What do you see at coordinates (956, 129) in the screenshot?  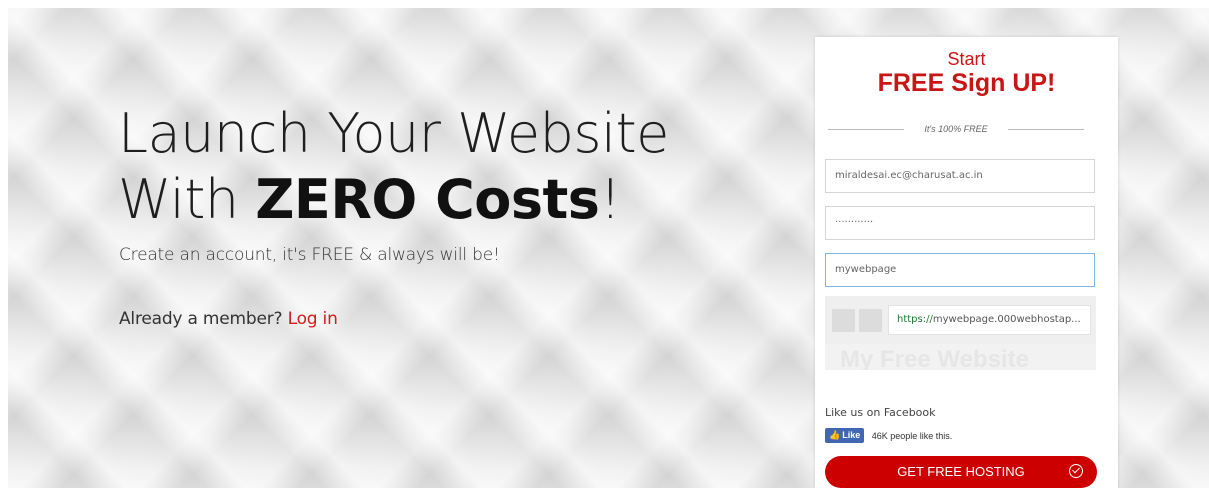 I see `free-divider: It's 100% FREE` at bounding box center [956, 129].